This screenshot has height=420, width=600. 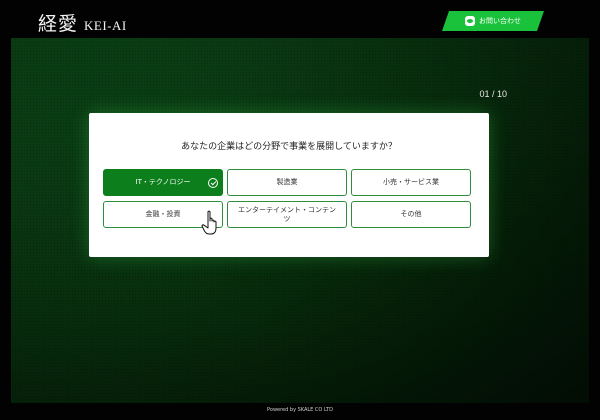 I want to click on contact-button: お問い合わせ, so click(x=493, y=21).